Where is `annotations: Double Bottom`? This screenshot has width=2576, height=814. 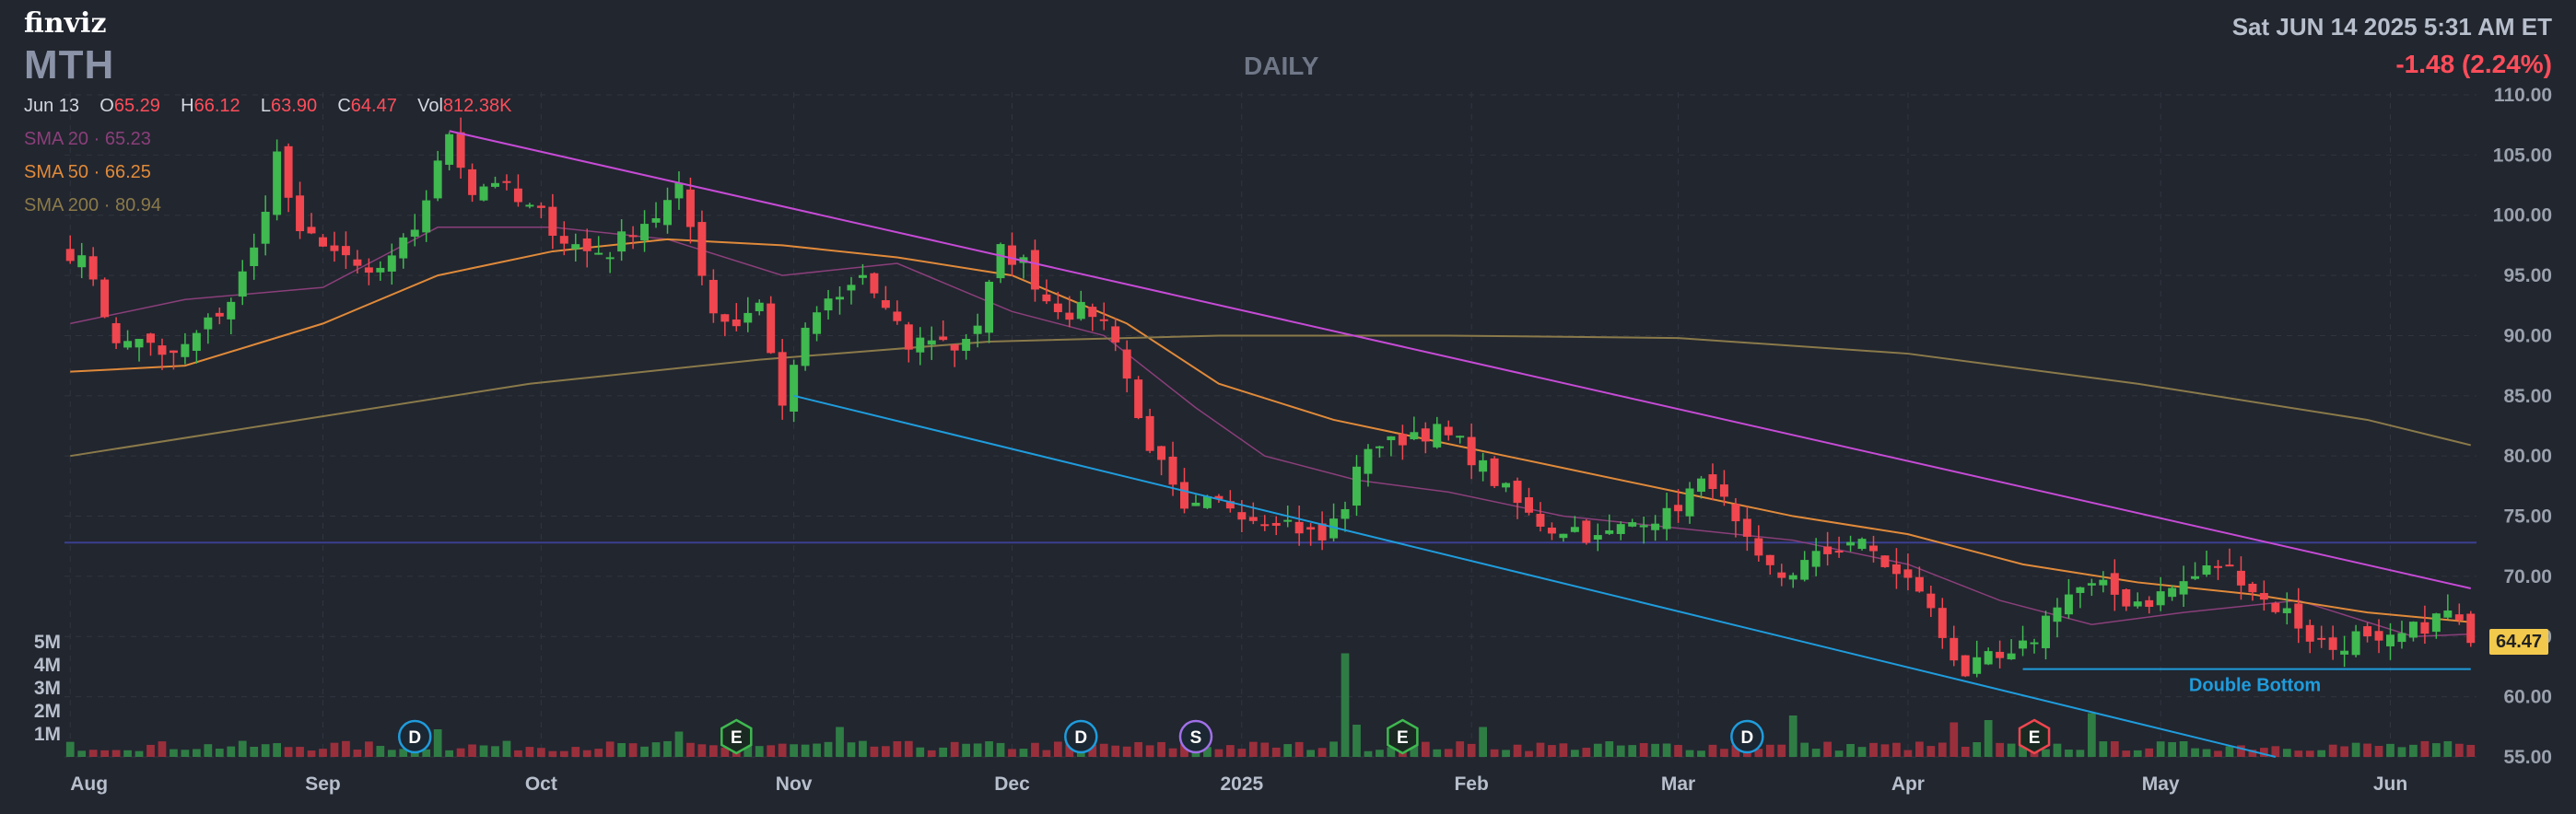
annotations: Double Bottom is located at coordinates (2255, 686).